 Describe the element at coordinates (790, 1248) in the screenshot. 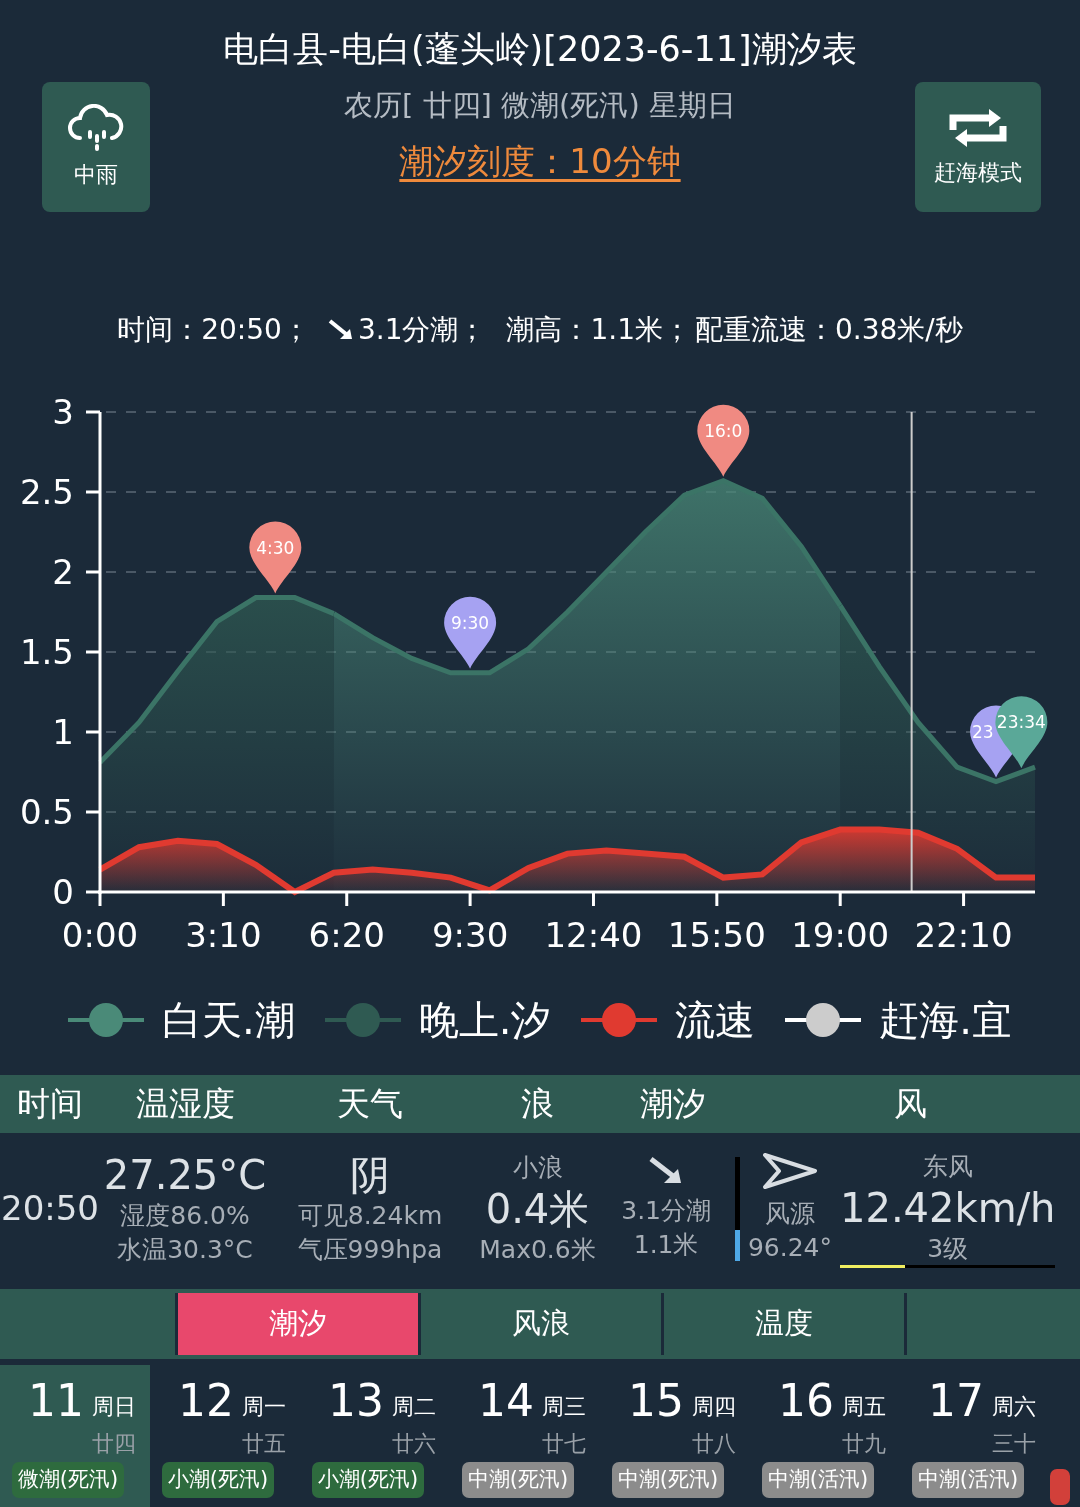

I see `wind-angle-text: 96.24°` at that location.